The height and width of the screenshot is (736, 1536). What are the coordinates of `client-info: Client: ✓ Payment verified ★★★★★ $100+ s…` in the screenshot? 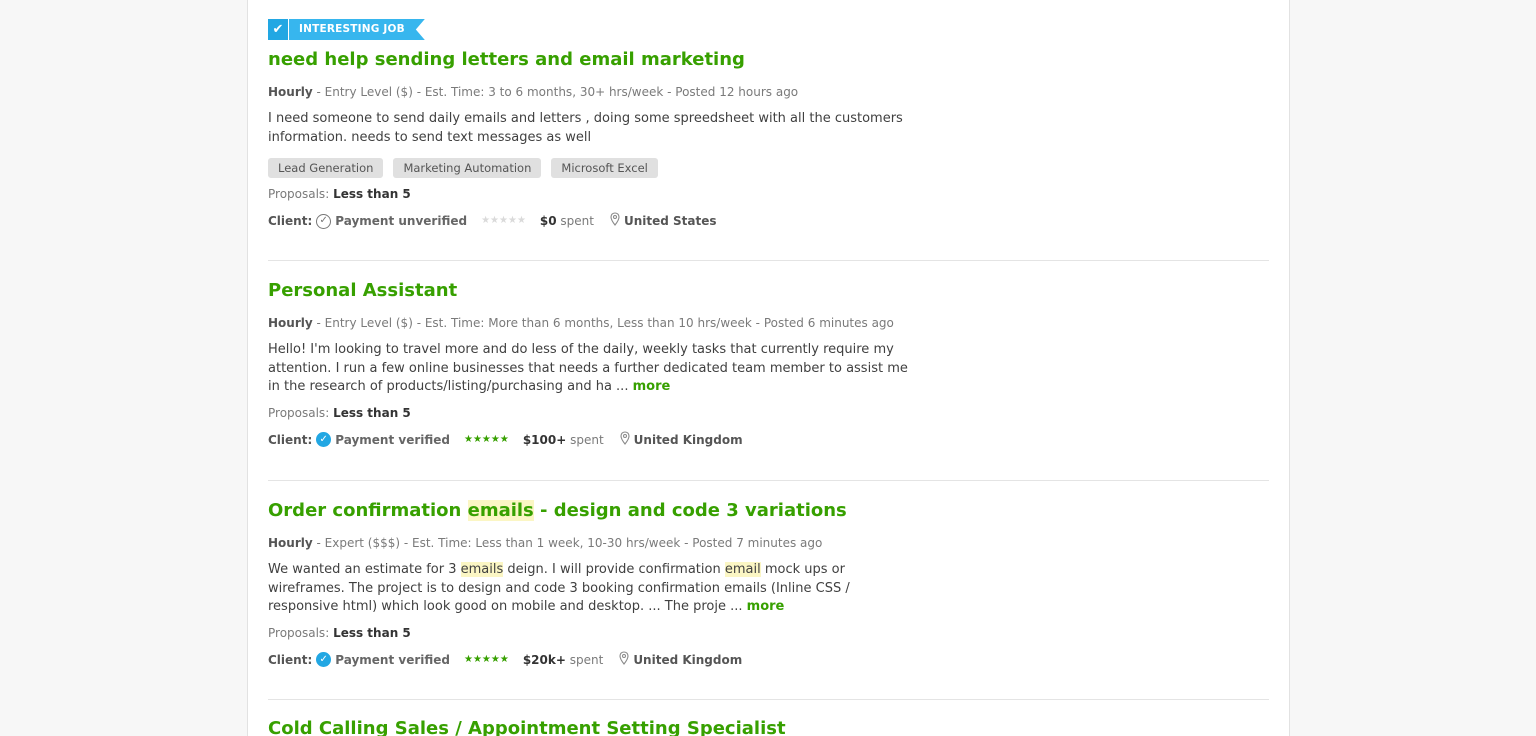 It's located at (768, 439).